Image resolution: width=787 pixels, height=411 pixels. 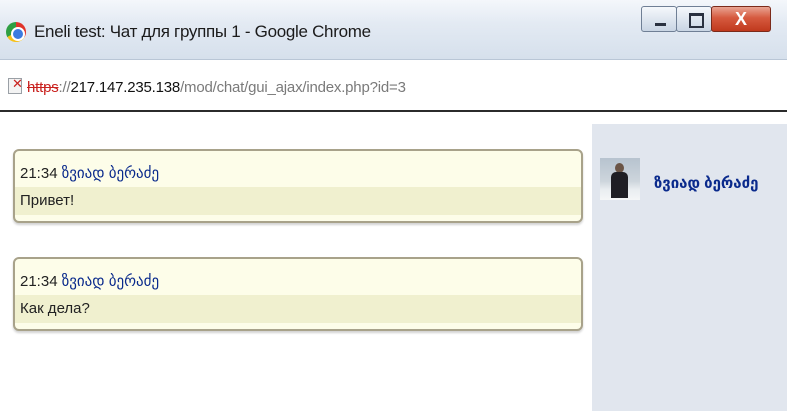 What do you see at coordinates (43, 87) in the screenshot?
I see `url-protocol: https` at bounding box center [43, 87].